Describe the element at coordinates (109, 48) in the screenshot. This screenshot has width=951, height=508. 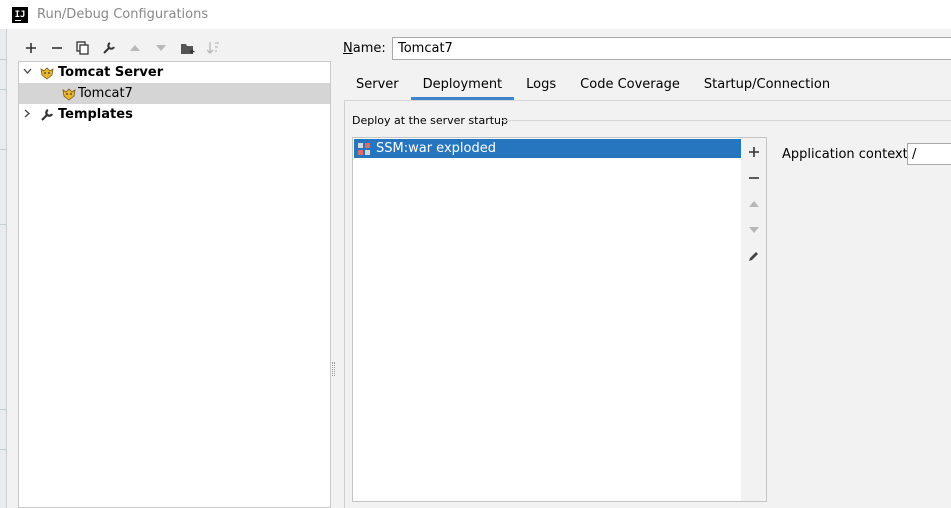
I see `edit-defaults-wrench-icon` at that location.